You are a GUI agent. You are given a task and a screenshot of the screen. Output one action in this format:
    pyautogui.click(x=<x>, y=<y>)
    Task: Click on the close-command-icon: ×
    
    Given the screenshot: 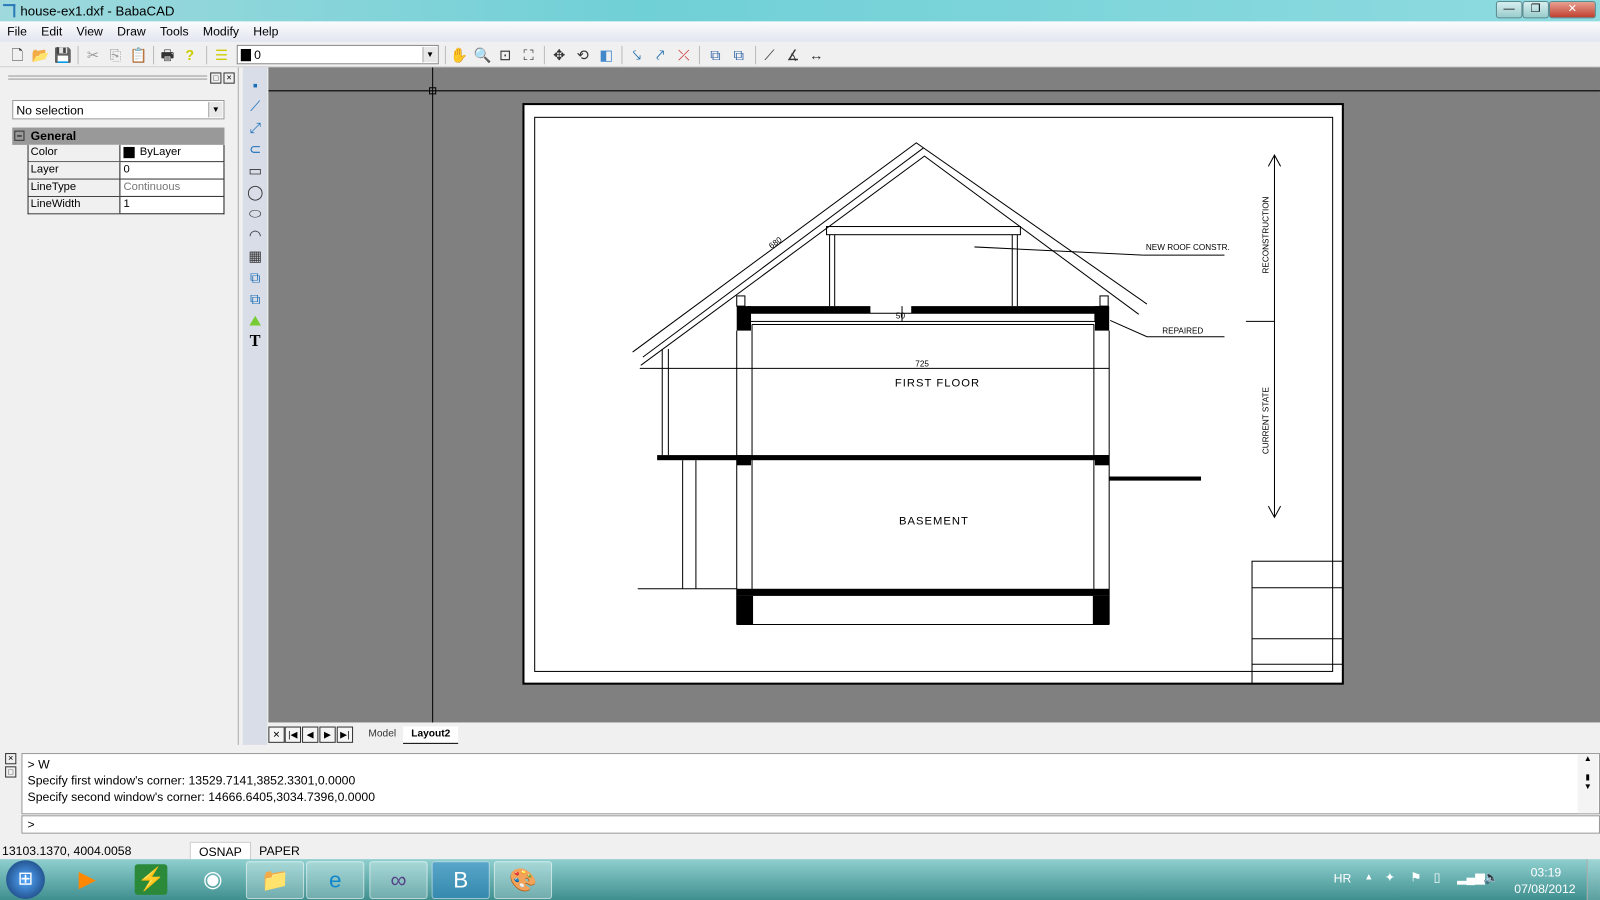 What is the action you would take?
    pyautogui.click(x=11, y=759)
    